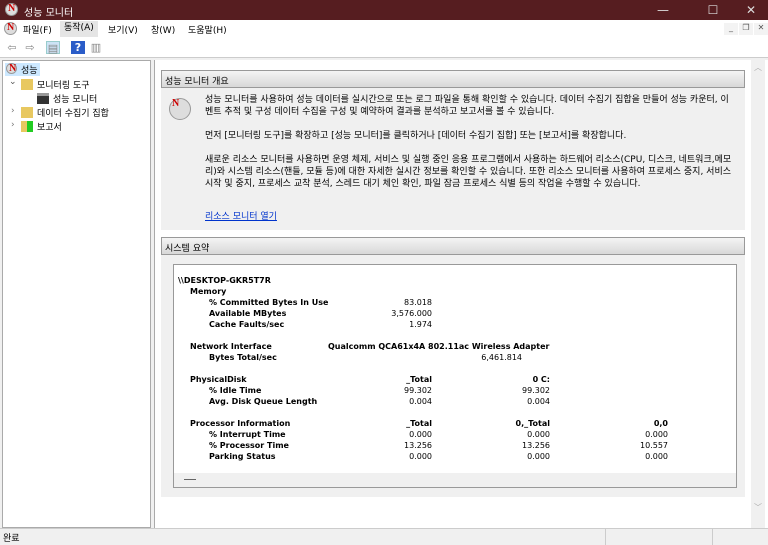 Image resolution: width=768 pixels, height=545 pixels. What do you see at coordinates (12, 47) in the screenshot?
I see `back-button: ⇦` at bounding box center [12, 47].